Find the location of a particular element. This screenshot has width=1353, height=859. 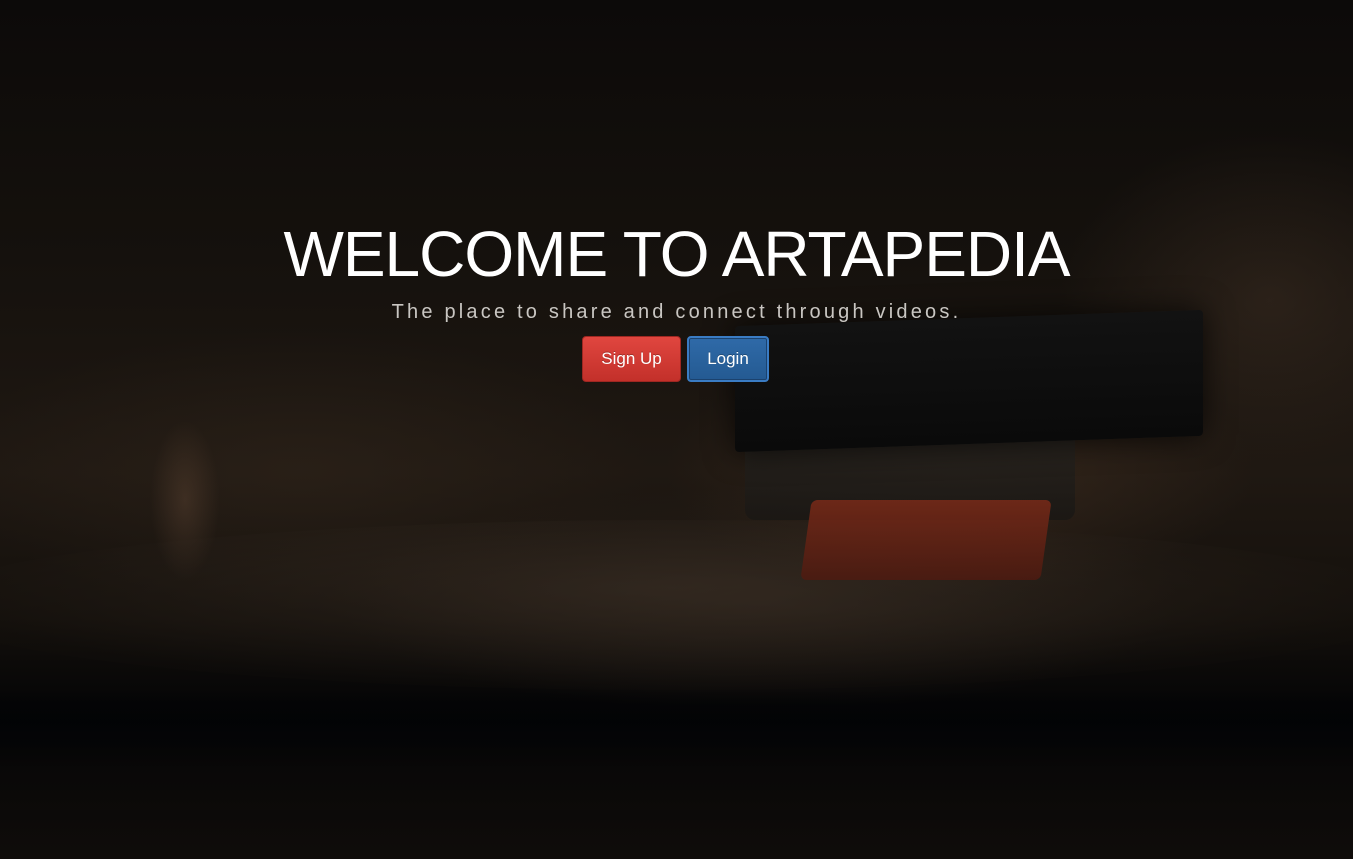

turntable-cartridge-background is located at coordinates (910, 465).